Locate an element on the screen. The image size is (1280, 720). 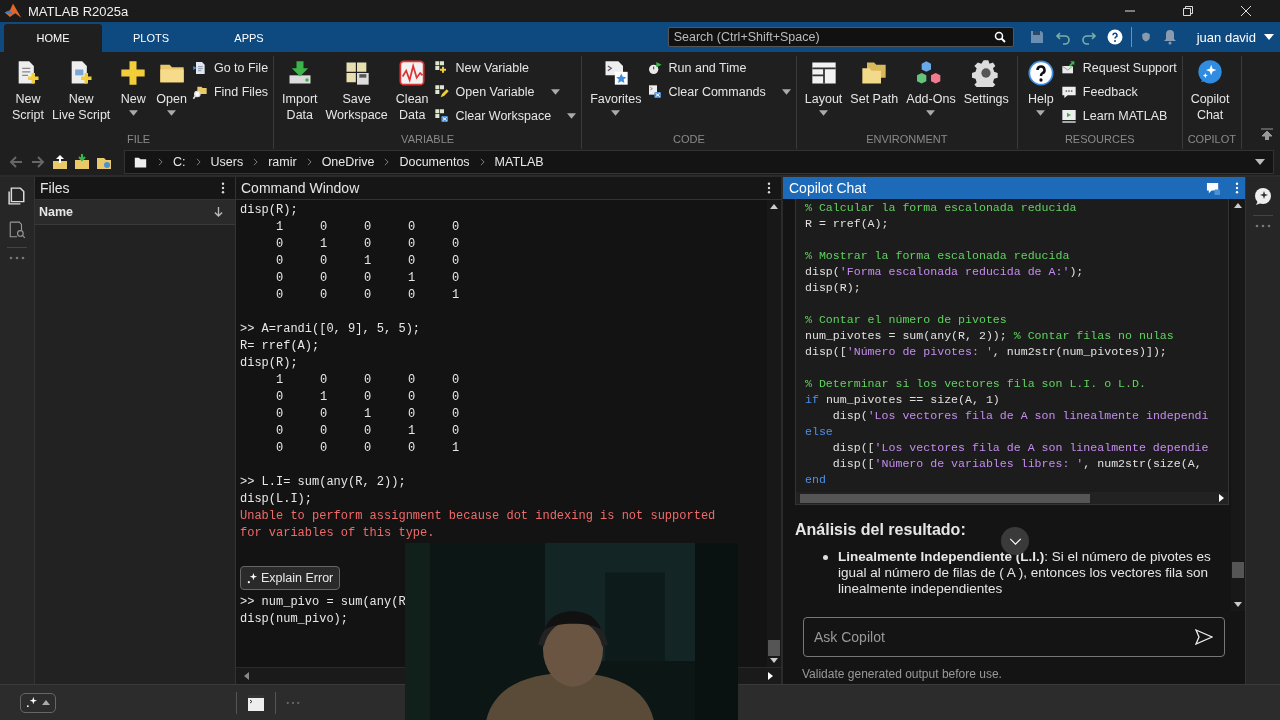
ribbon-button: Layout is located at coordinates (823, 87).